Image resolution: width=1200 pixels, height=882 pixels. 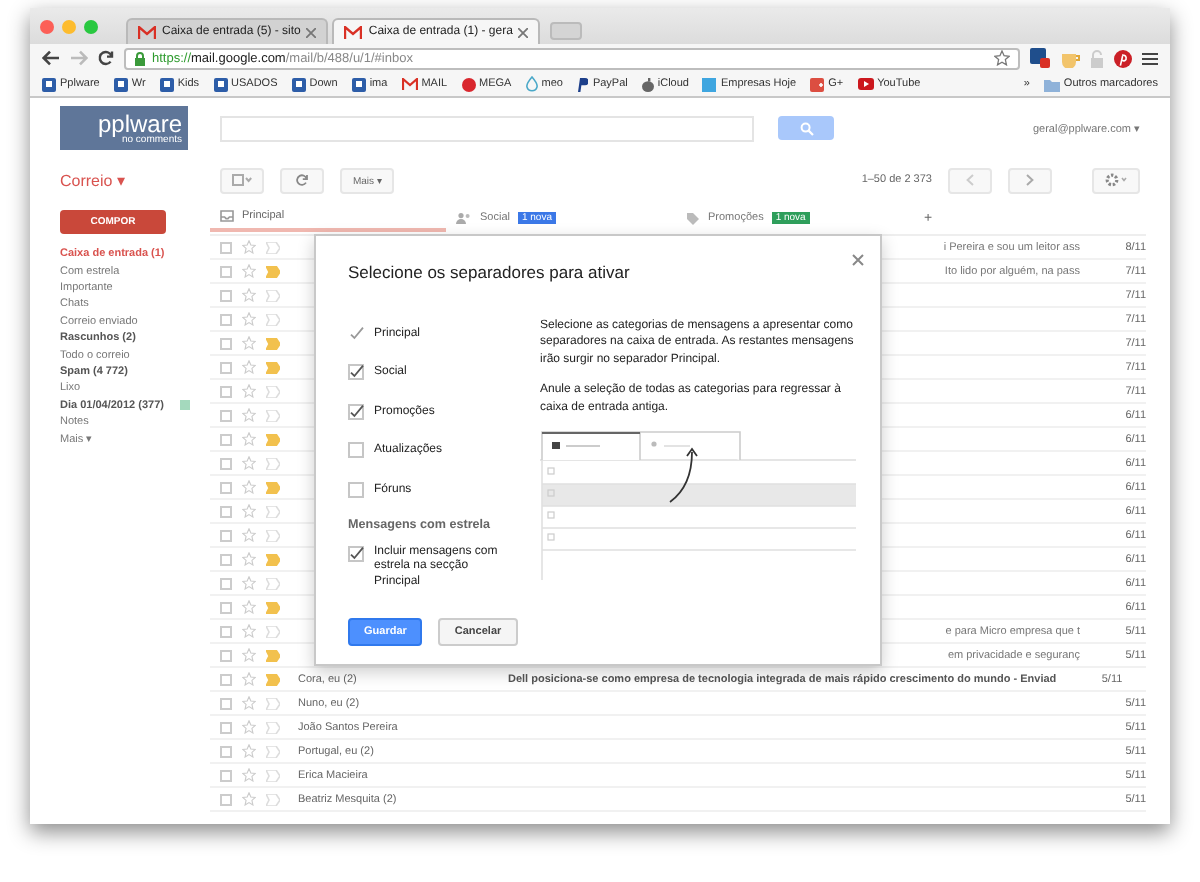 What do you see at coordinates (92, 180) in the screenshot?
I see `app-menu: Correio ▾` at bounding box center [92, 180].